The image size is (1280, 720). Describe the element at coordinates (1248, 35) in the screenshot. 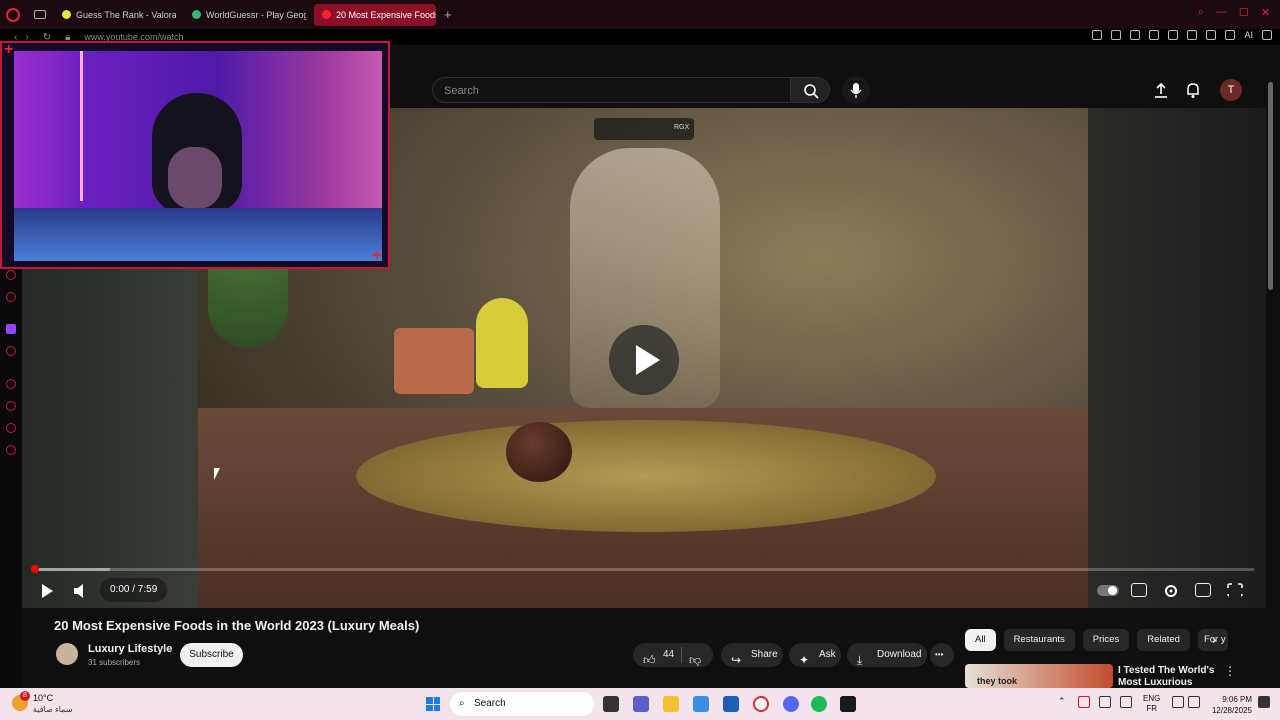

I see `aria-ai-button: AI` at that location.